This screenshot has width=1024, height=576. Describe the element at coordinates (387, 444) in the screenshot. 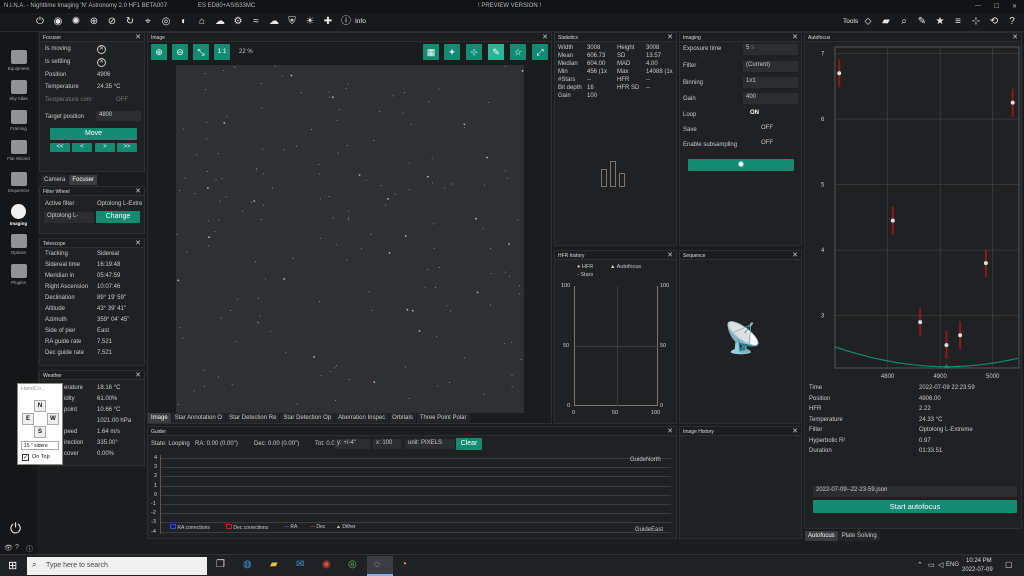

I see `guider-x-scale-select: x: 100` at that location.